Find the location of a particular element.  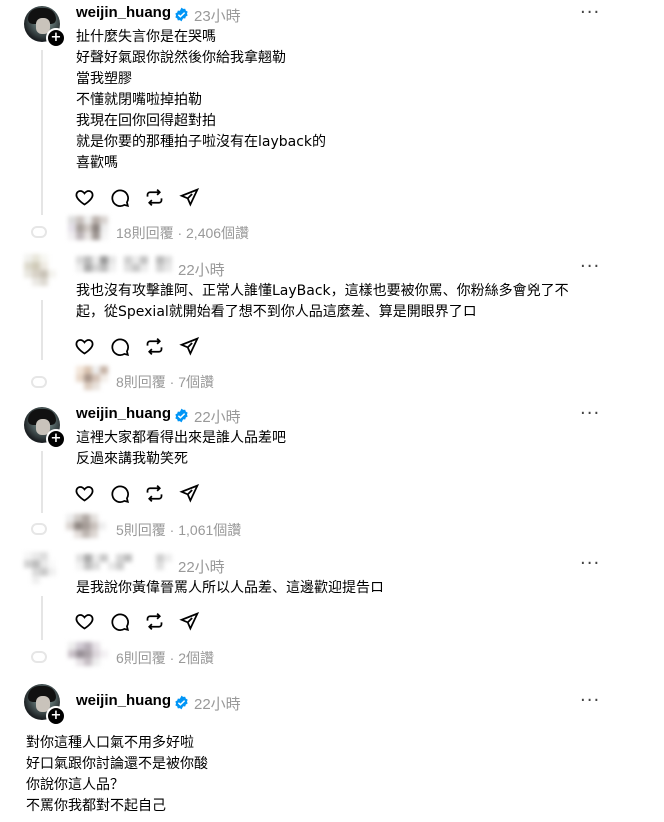

post-line: 反過來講我勒笑死 is located at coordinates (132, 459).